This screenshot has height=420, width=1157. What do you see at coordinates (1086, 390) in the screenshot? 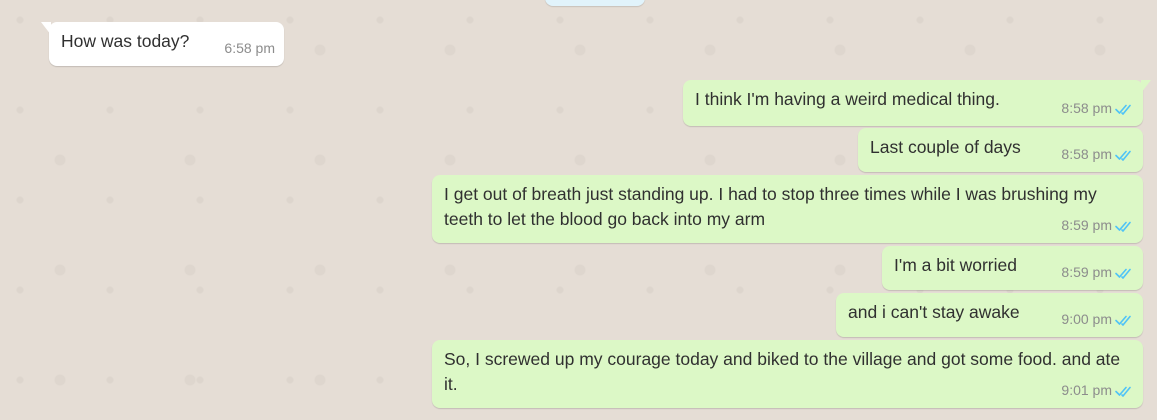
I see `message-time: 9:01 pm` at bounding box center [1086, 390].